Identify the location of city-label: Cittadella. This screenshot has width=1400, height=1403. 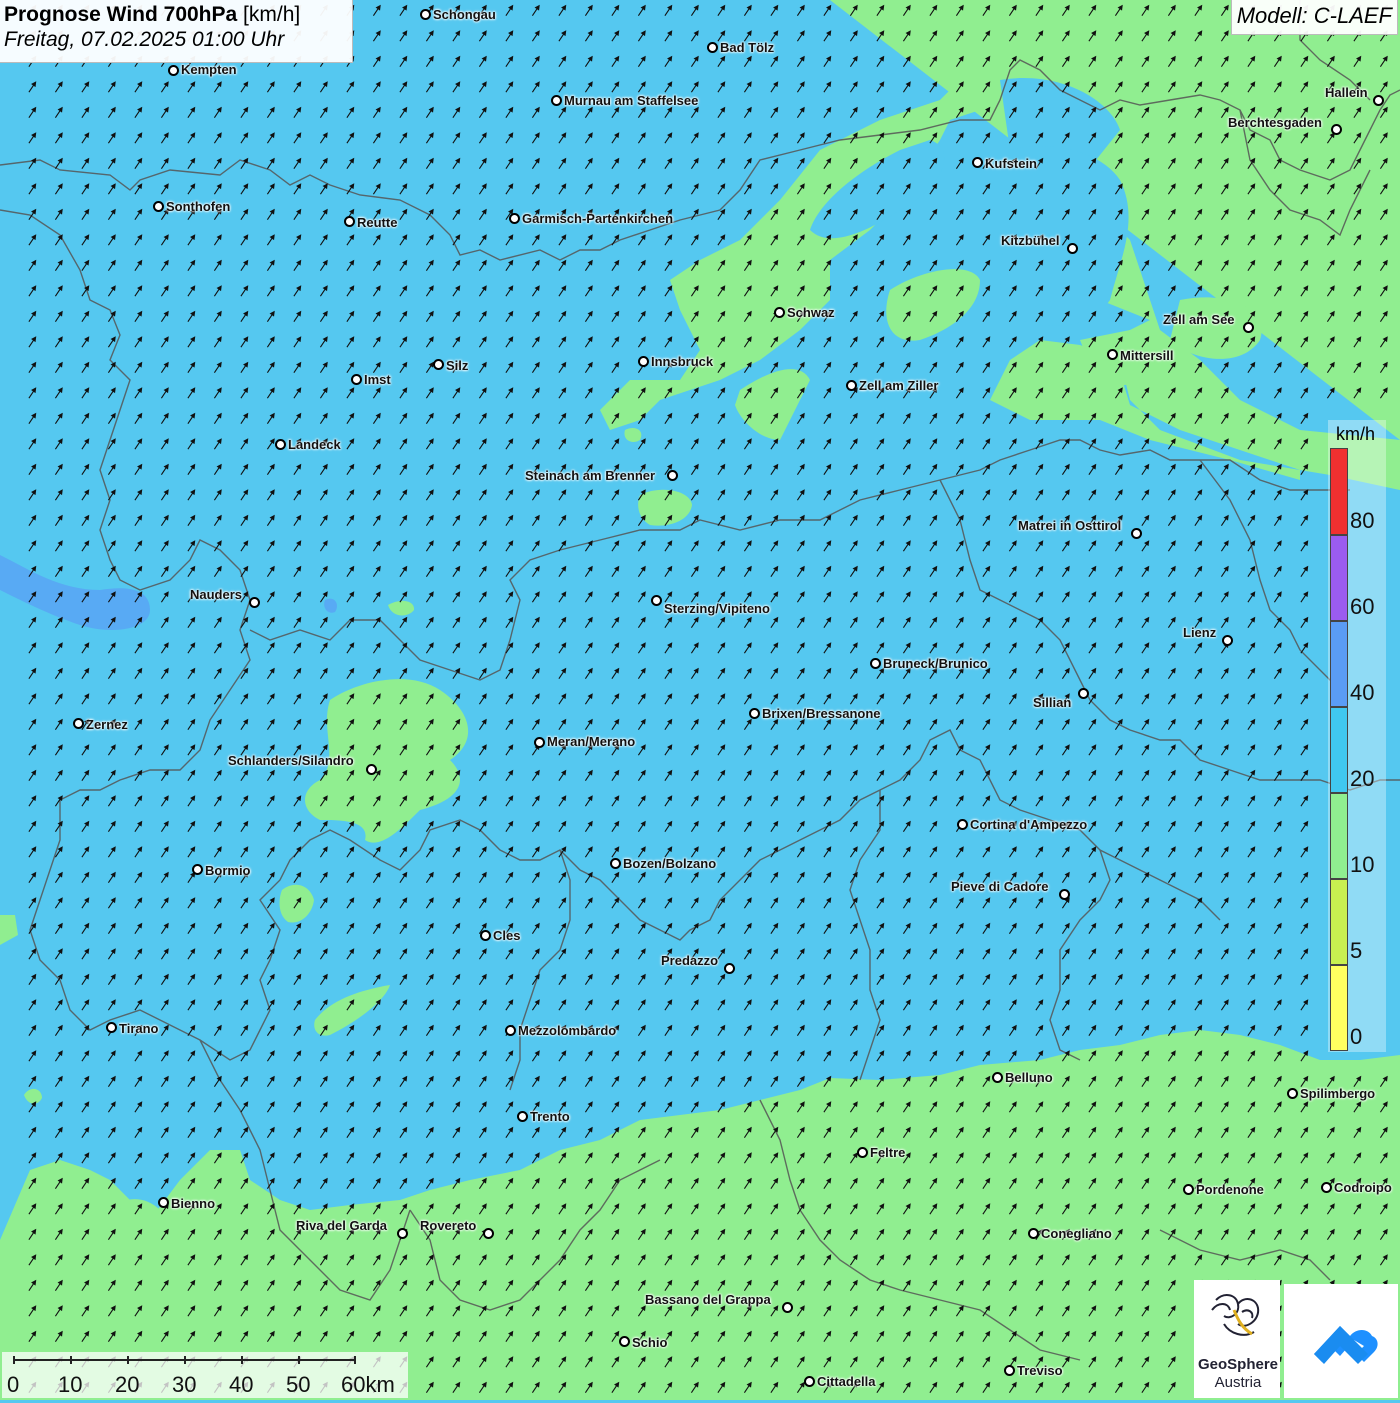
(846, 1381).